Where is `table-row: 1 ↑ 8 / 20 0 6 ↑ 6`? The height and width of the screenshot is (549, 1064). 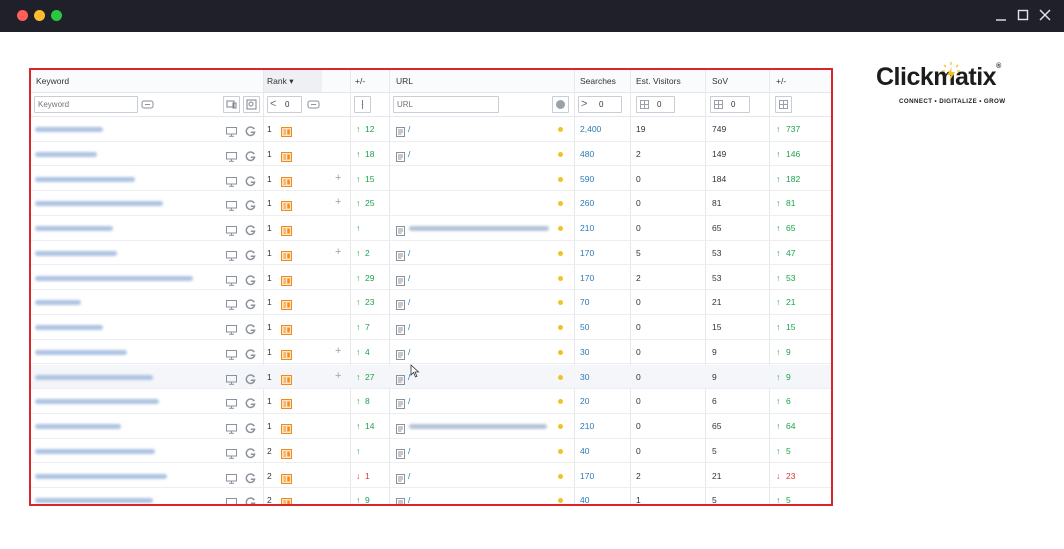
table-row: 1 ↑ 8 / 20 0 6 ↑ 6 is located at coordinates (431, 401).